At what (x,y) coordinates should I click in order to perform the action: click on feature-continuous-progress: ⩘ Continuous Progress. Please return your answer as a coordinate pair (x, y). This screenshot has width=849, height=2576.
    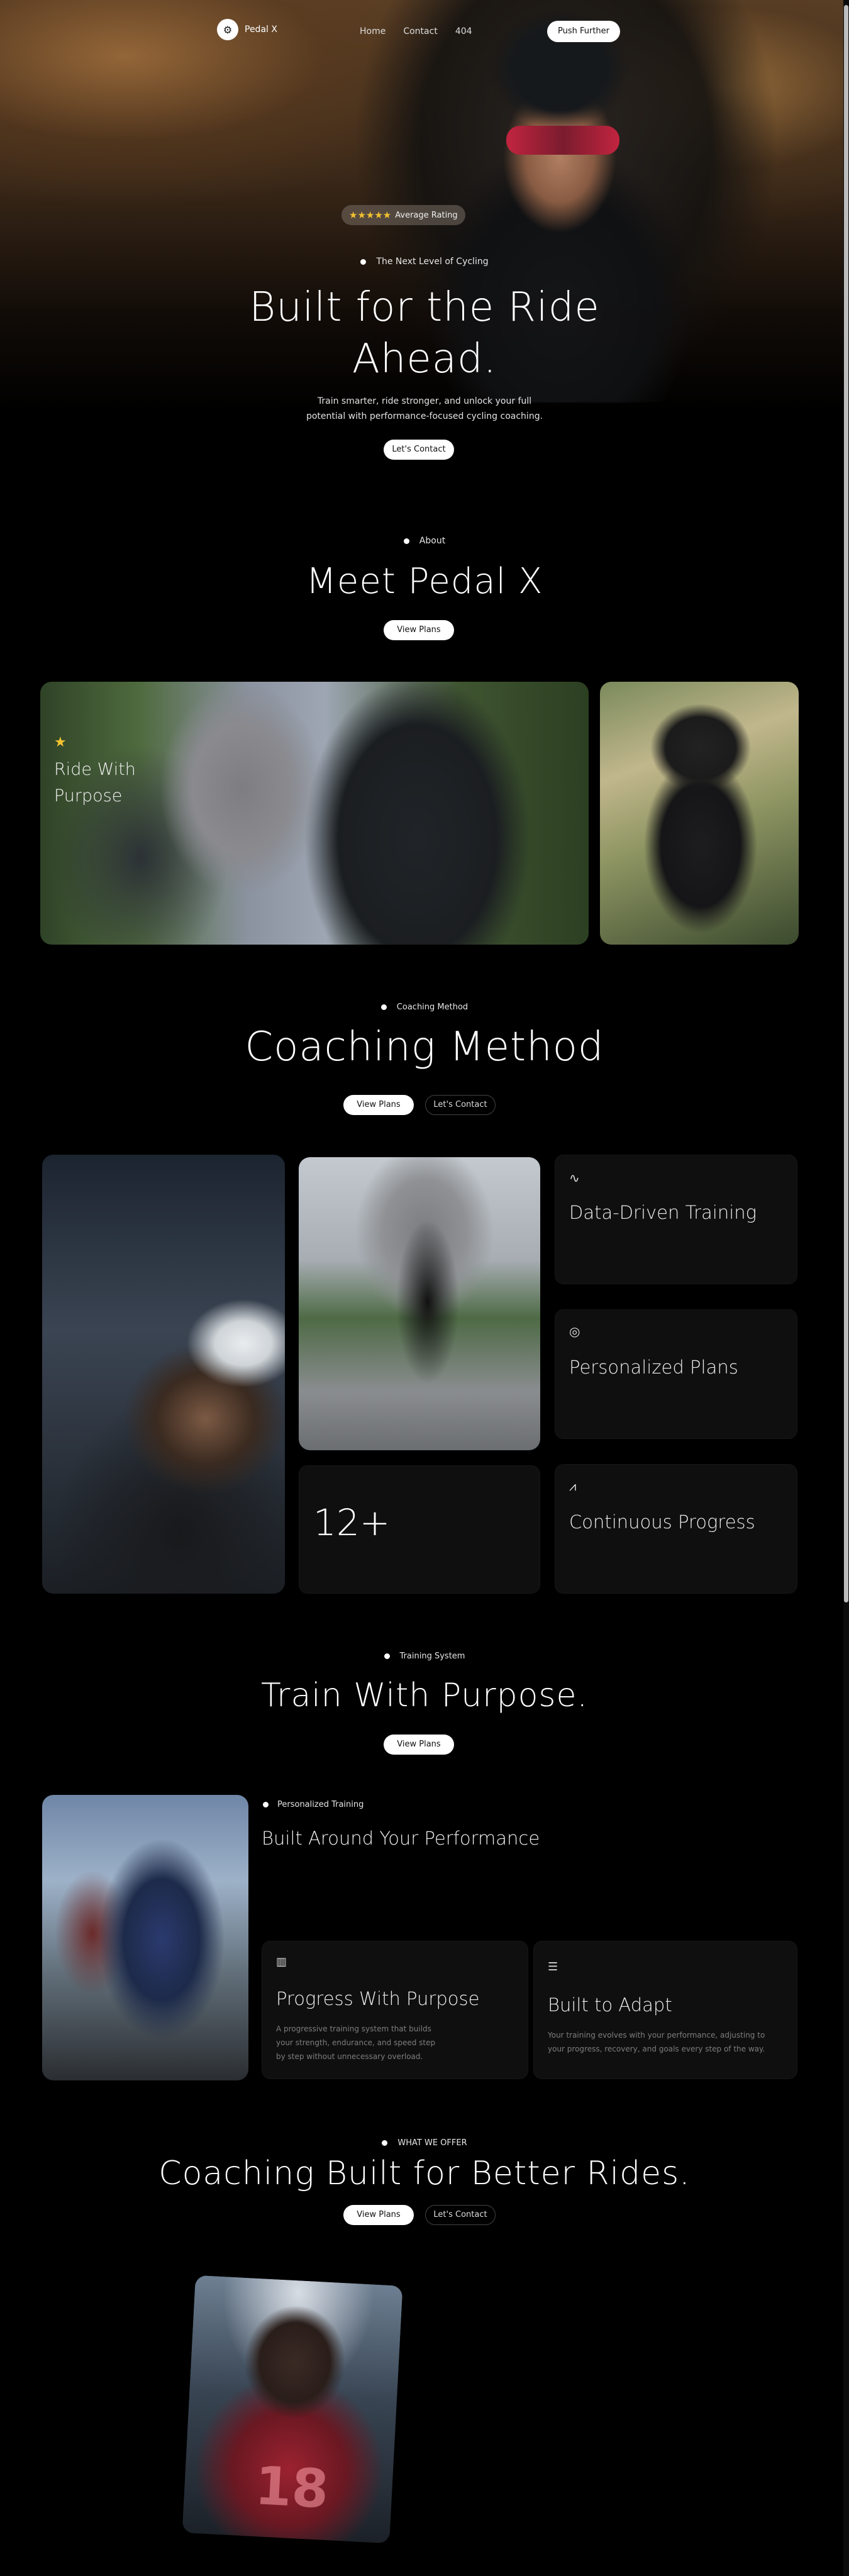
    Looking at the image, I should click on (676, 1529).